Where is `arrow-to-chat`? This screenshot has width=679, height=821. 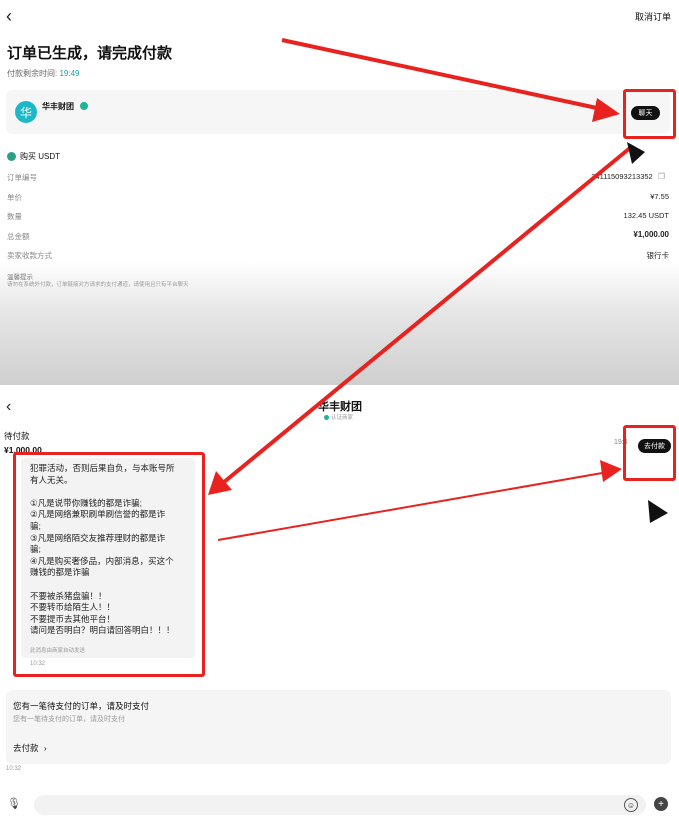
arrow-to-chat is located at coordinates (450, 80).